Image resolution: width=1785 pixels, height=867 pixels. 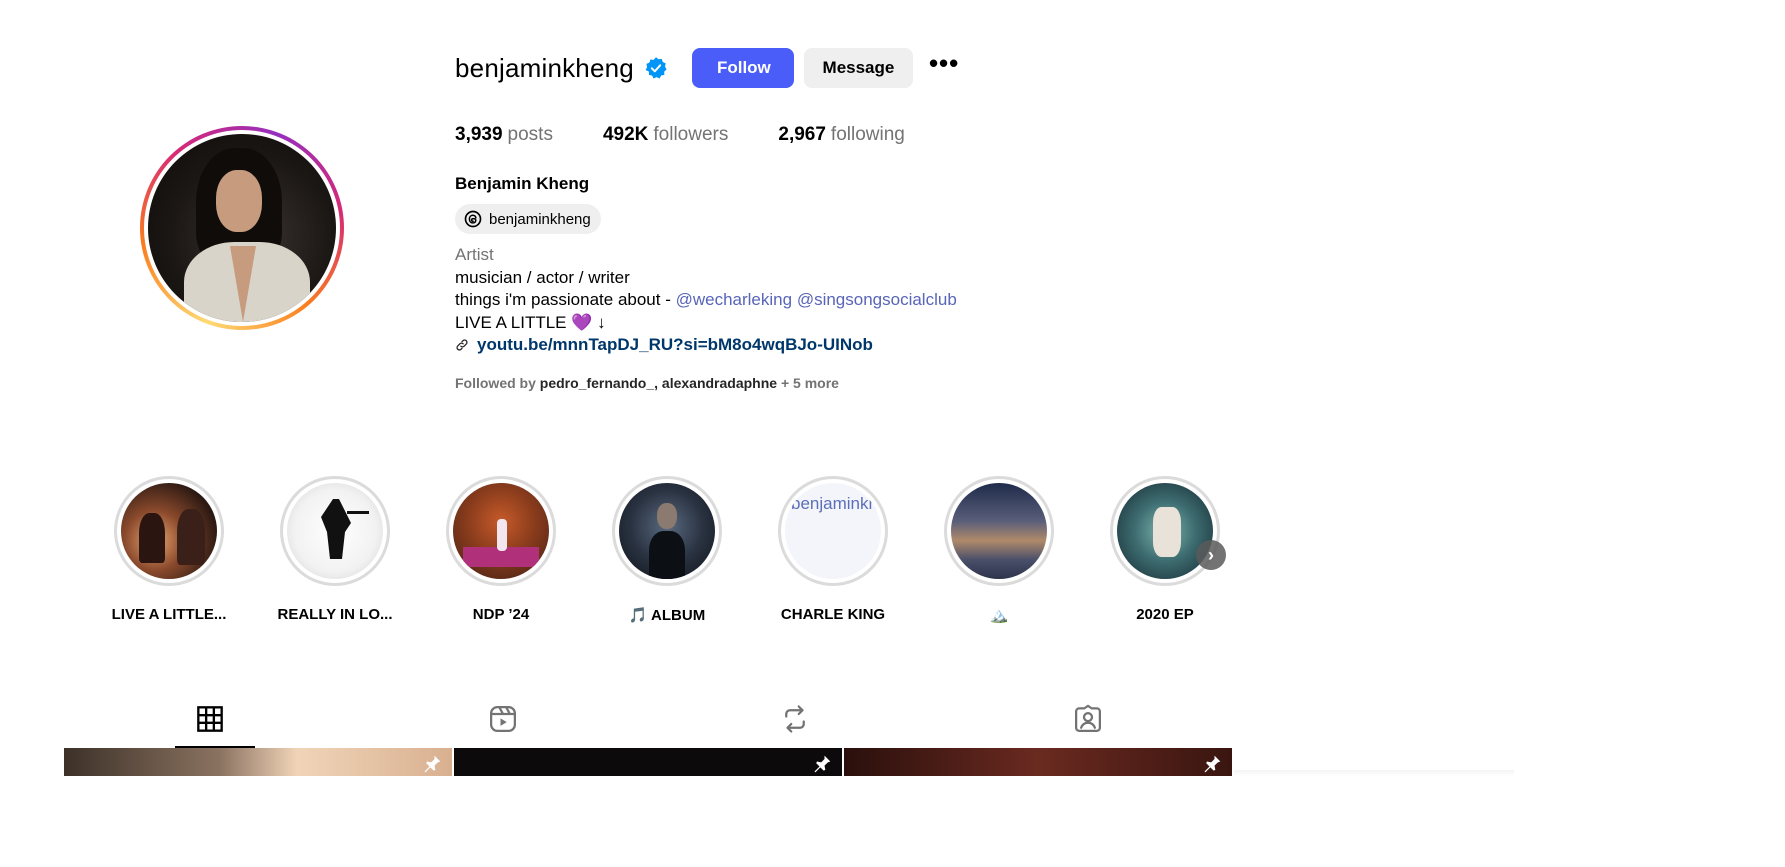 I want to click on profile-stats: 3,939 posts 492K followers 2,967 following, so click(x=705, y=135).